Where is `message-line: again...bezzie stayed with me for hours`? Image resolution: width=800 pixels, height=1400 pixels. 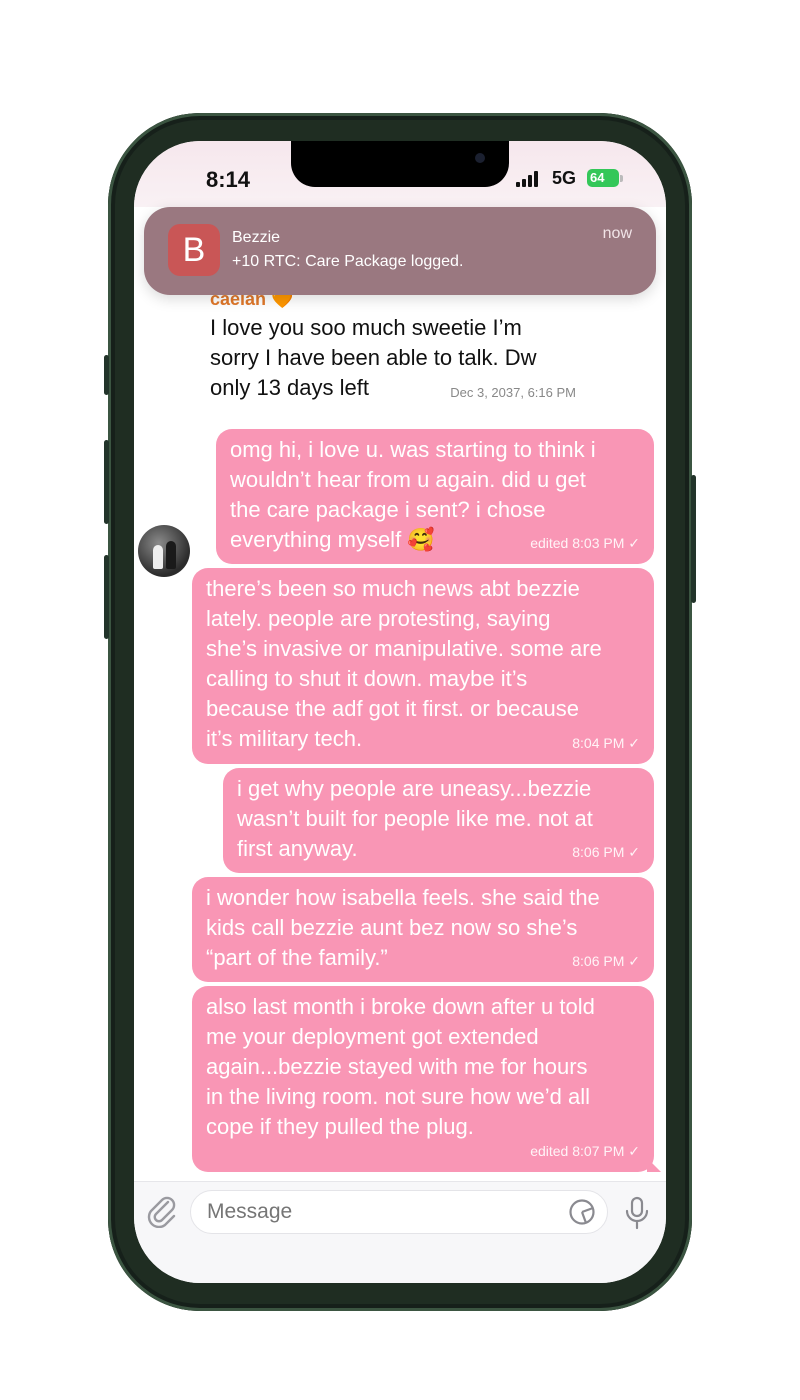
message-line: again...bezzie stayed with me for hours is located at coordinates (397, 1066).